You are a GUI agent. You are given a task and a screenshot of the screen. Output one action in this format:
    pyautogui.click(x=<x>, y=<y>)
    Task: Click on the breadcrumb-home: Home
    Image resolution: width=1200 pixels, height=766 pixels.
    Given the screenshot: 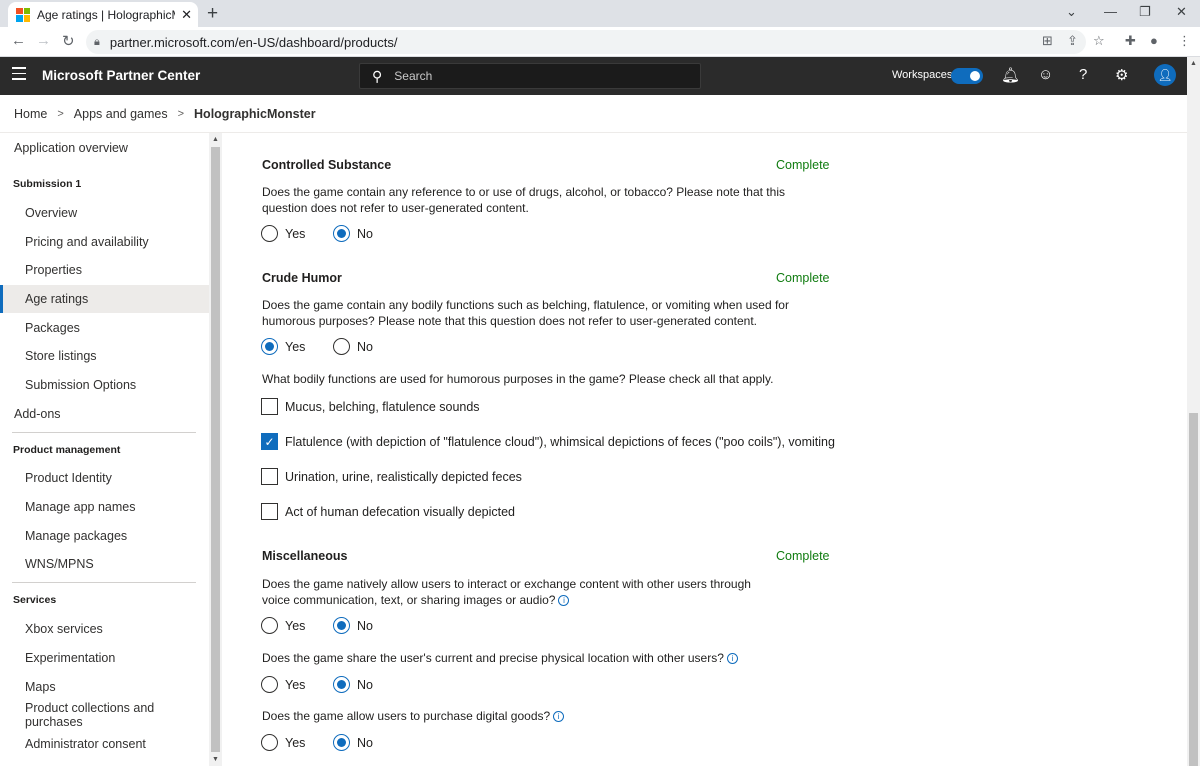 What is the action you would take?
    pyautogui.click(x=30, y=114)
    